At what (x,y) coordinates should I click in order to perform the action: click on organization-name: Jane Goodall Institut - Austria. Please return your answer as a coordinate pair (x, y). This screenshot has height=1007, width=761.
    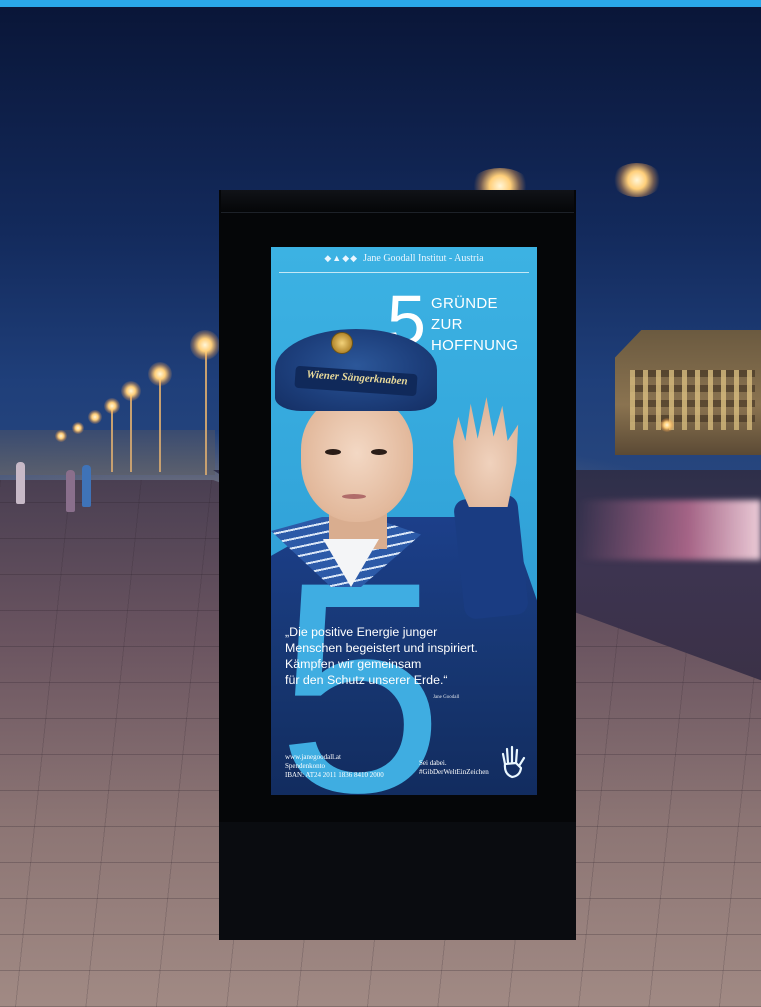
    Looking at the image, I should click on (423, 258).